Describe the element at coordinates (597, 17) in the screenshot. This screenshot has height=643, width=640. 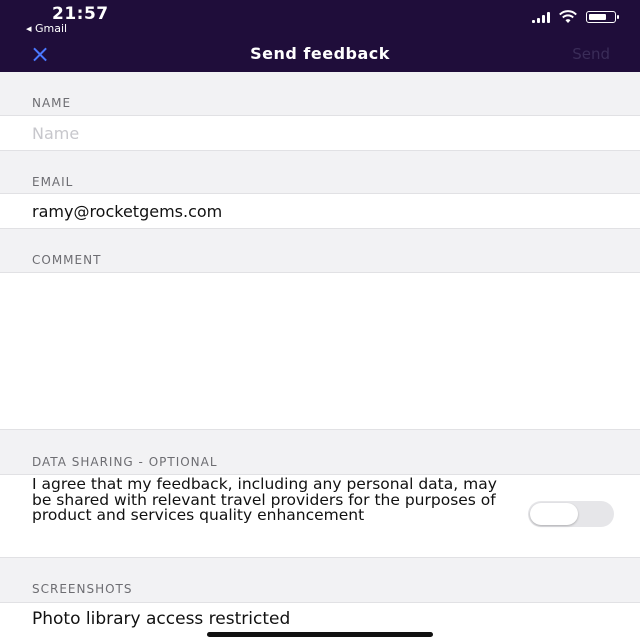
I see `battery-level` at that location.